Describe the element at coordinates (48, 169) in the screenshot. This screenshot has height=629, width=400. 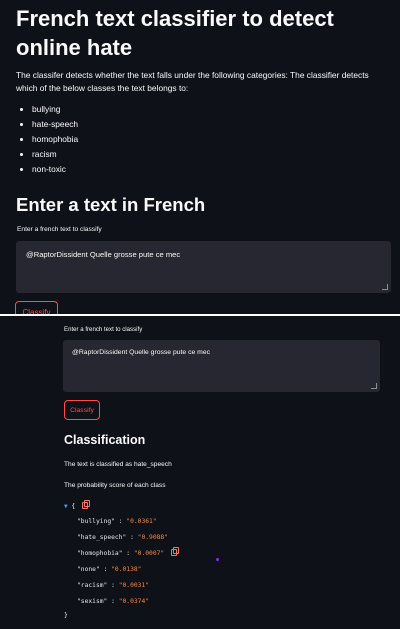
I see `list-item: non-toxic` at that location.